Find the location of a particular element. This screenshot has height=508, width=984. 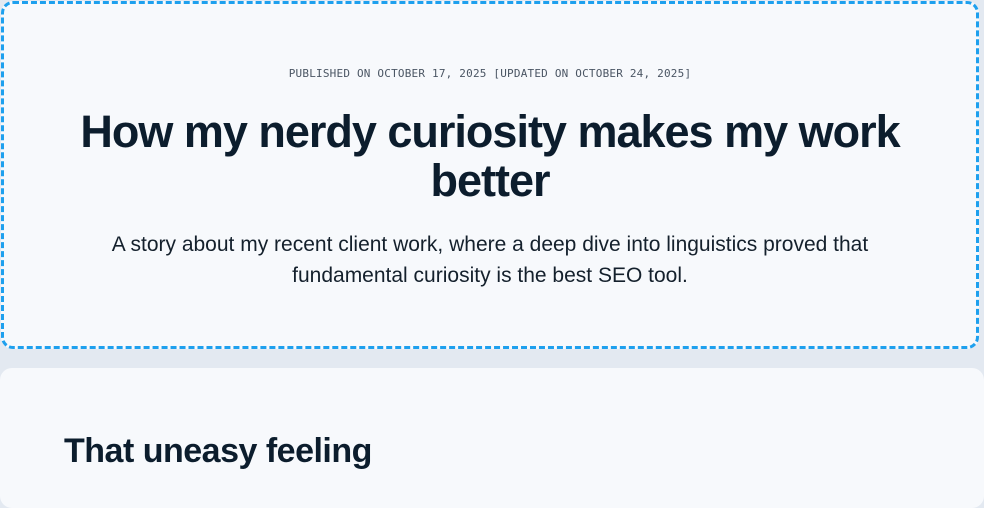

section-heading: That uneasy feeling is located at coordinates (218, 451).